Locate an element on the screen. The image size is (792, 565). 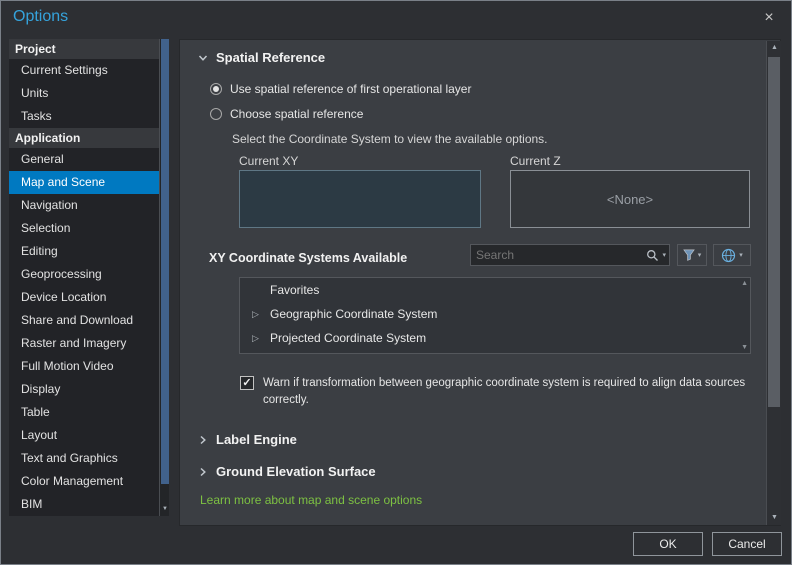
sidebar-item-geoprocessing: Geoprocessing is located at coordinates (84, 274).